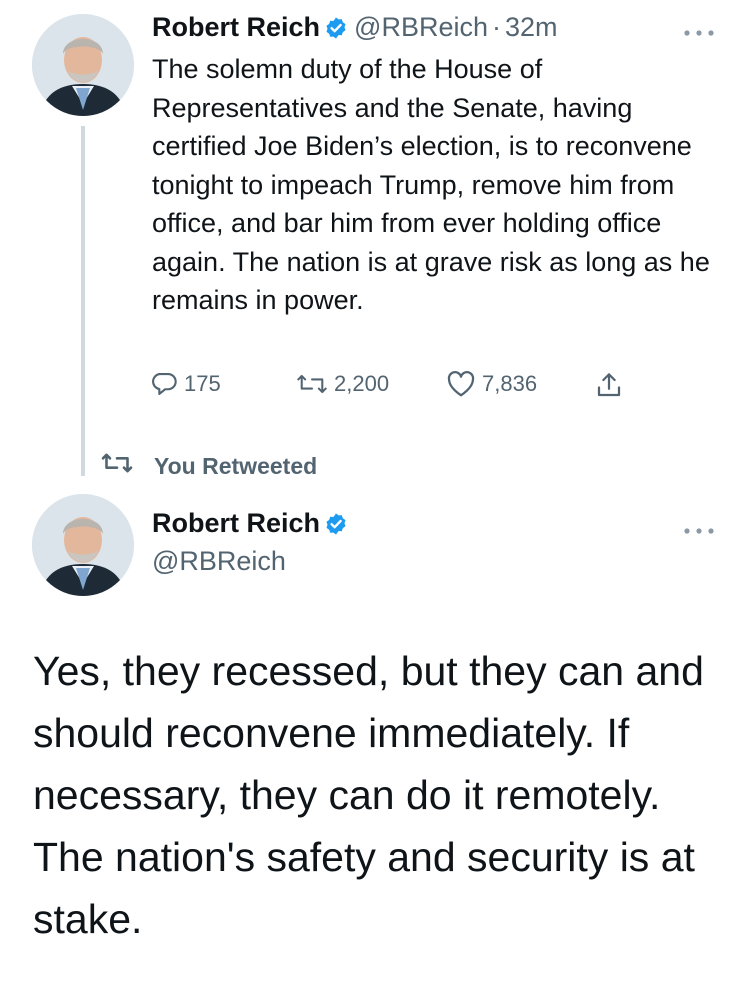  I want to click on reply-button: 175, so click(185, 384).